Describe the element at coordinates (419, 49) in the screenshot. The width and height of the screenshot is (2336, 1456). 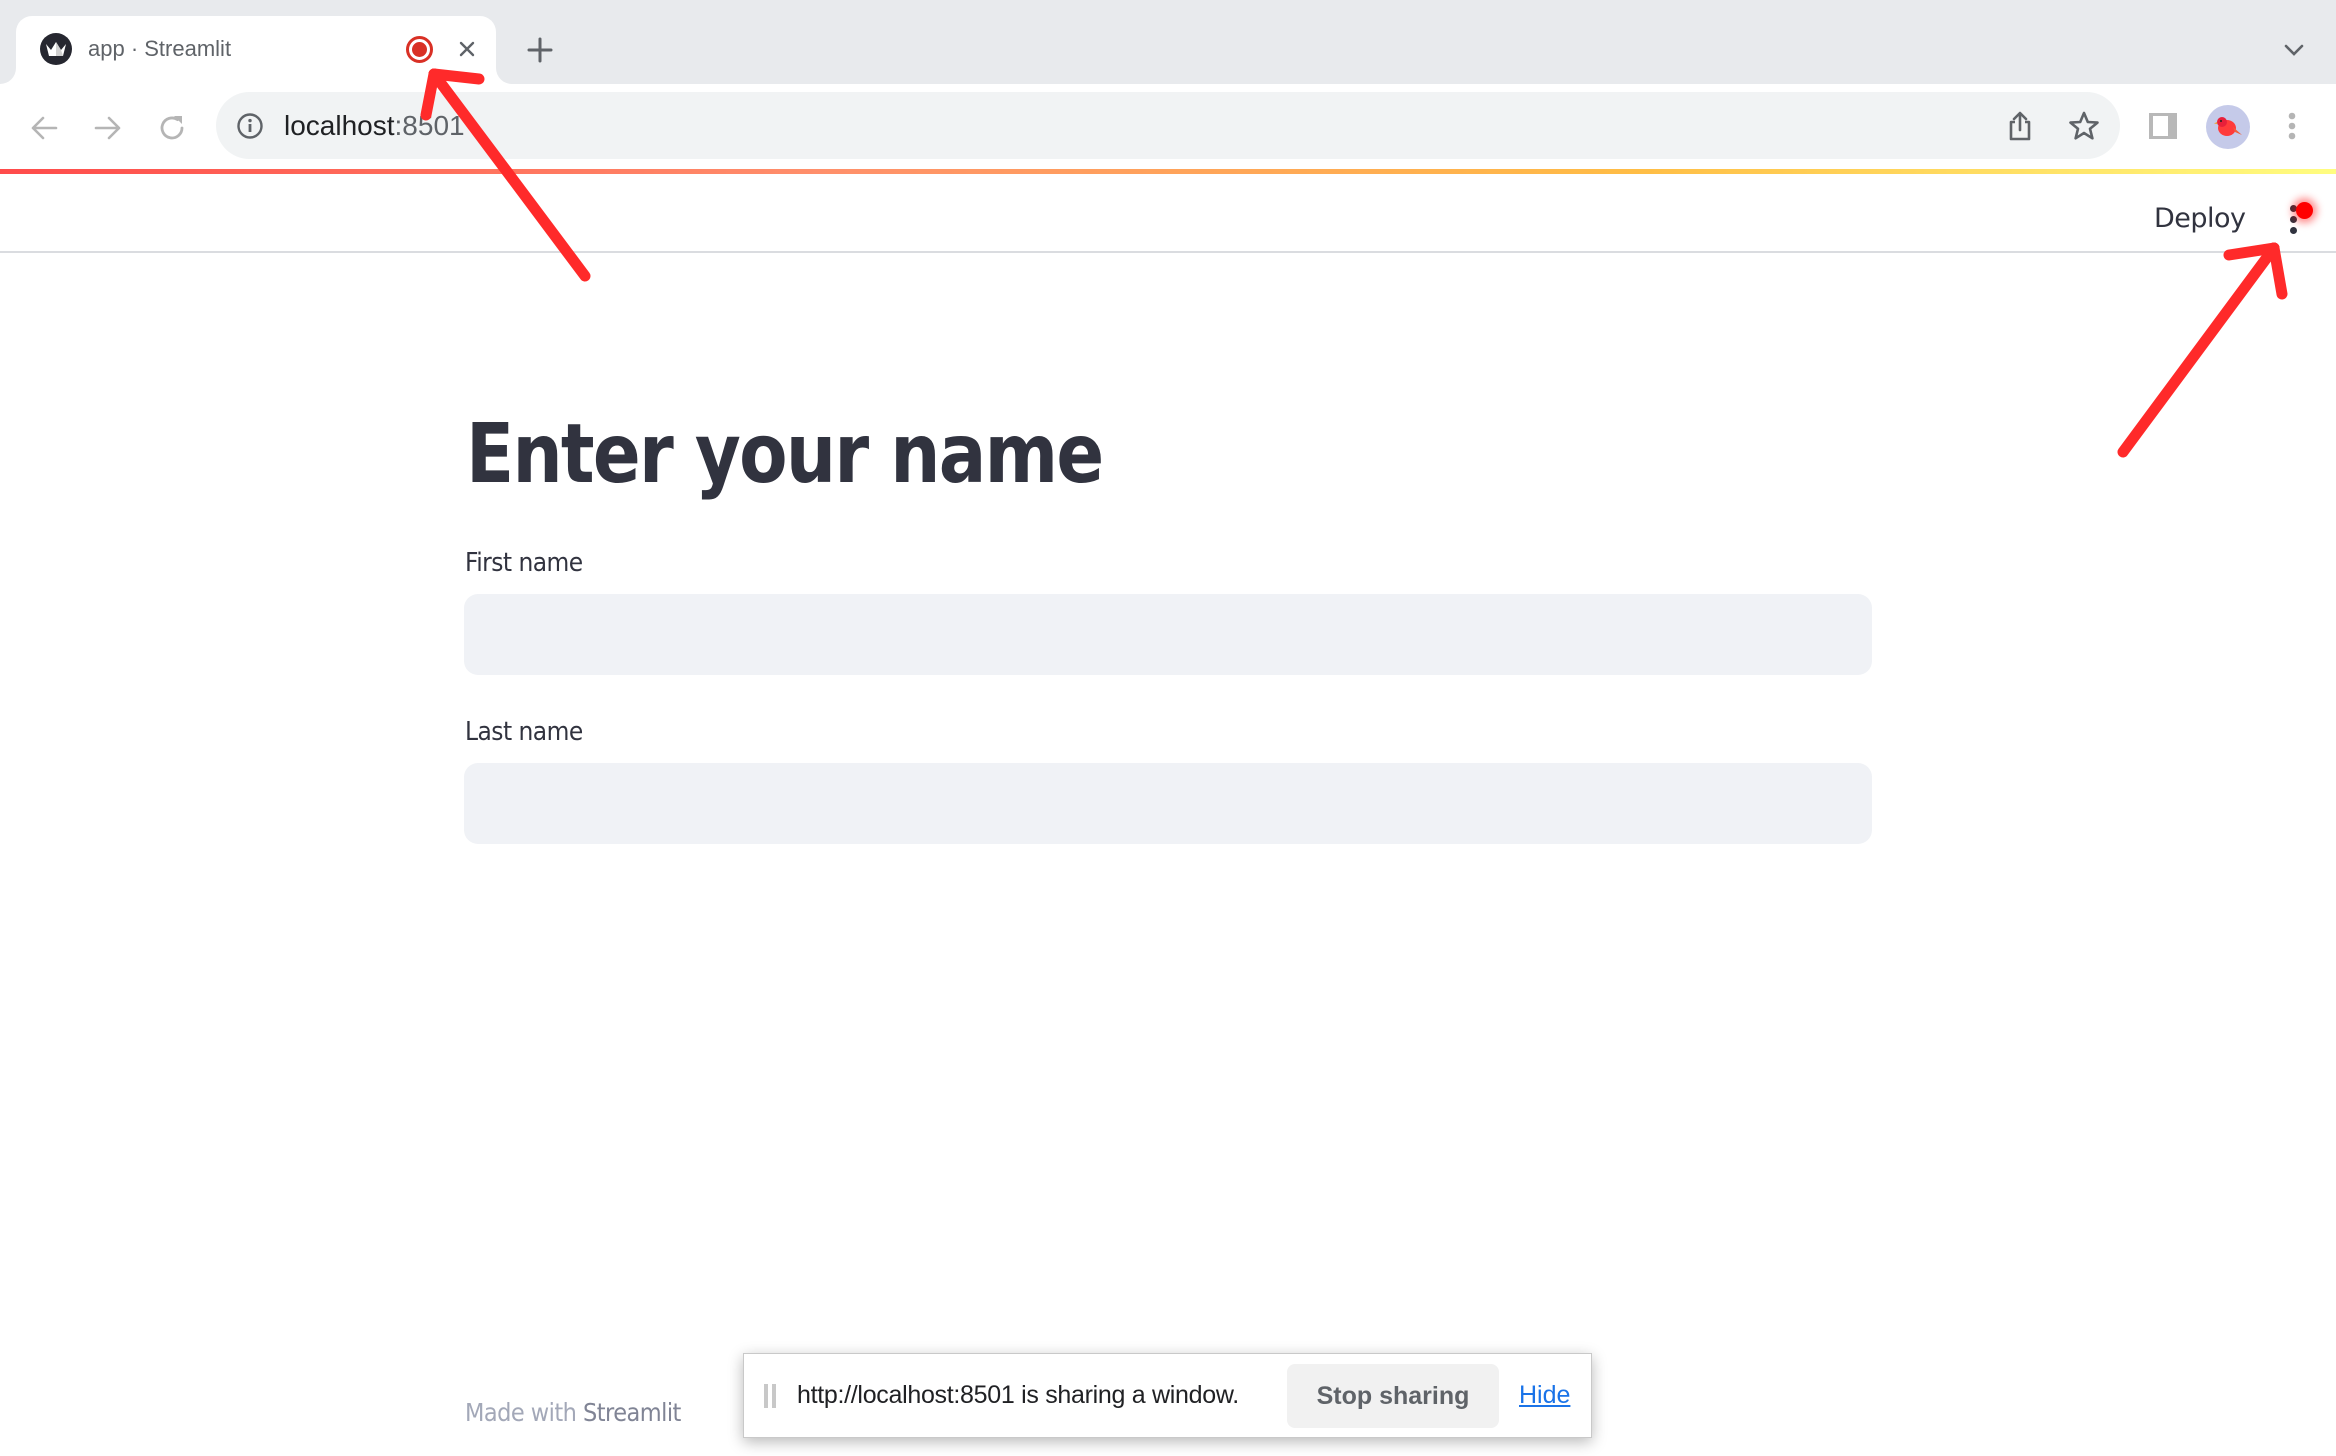
I see `recording-icon` at that location.